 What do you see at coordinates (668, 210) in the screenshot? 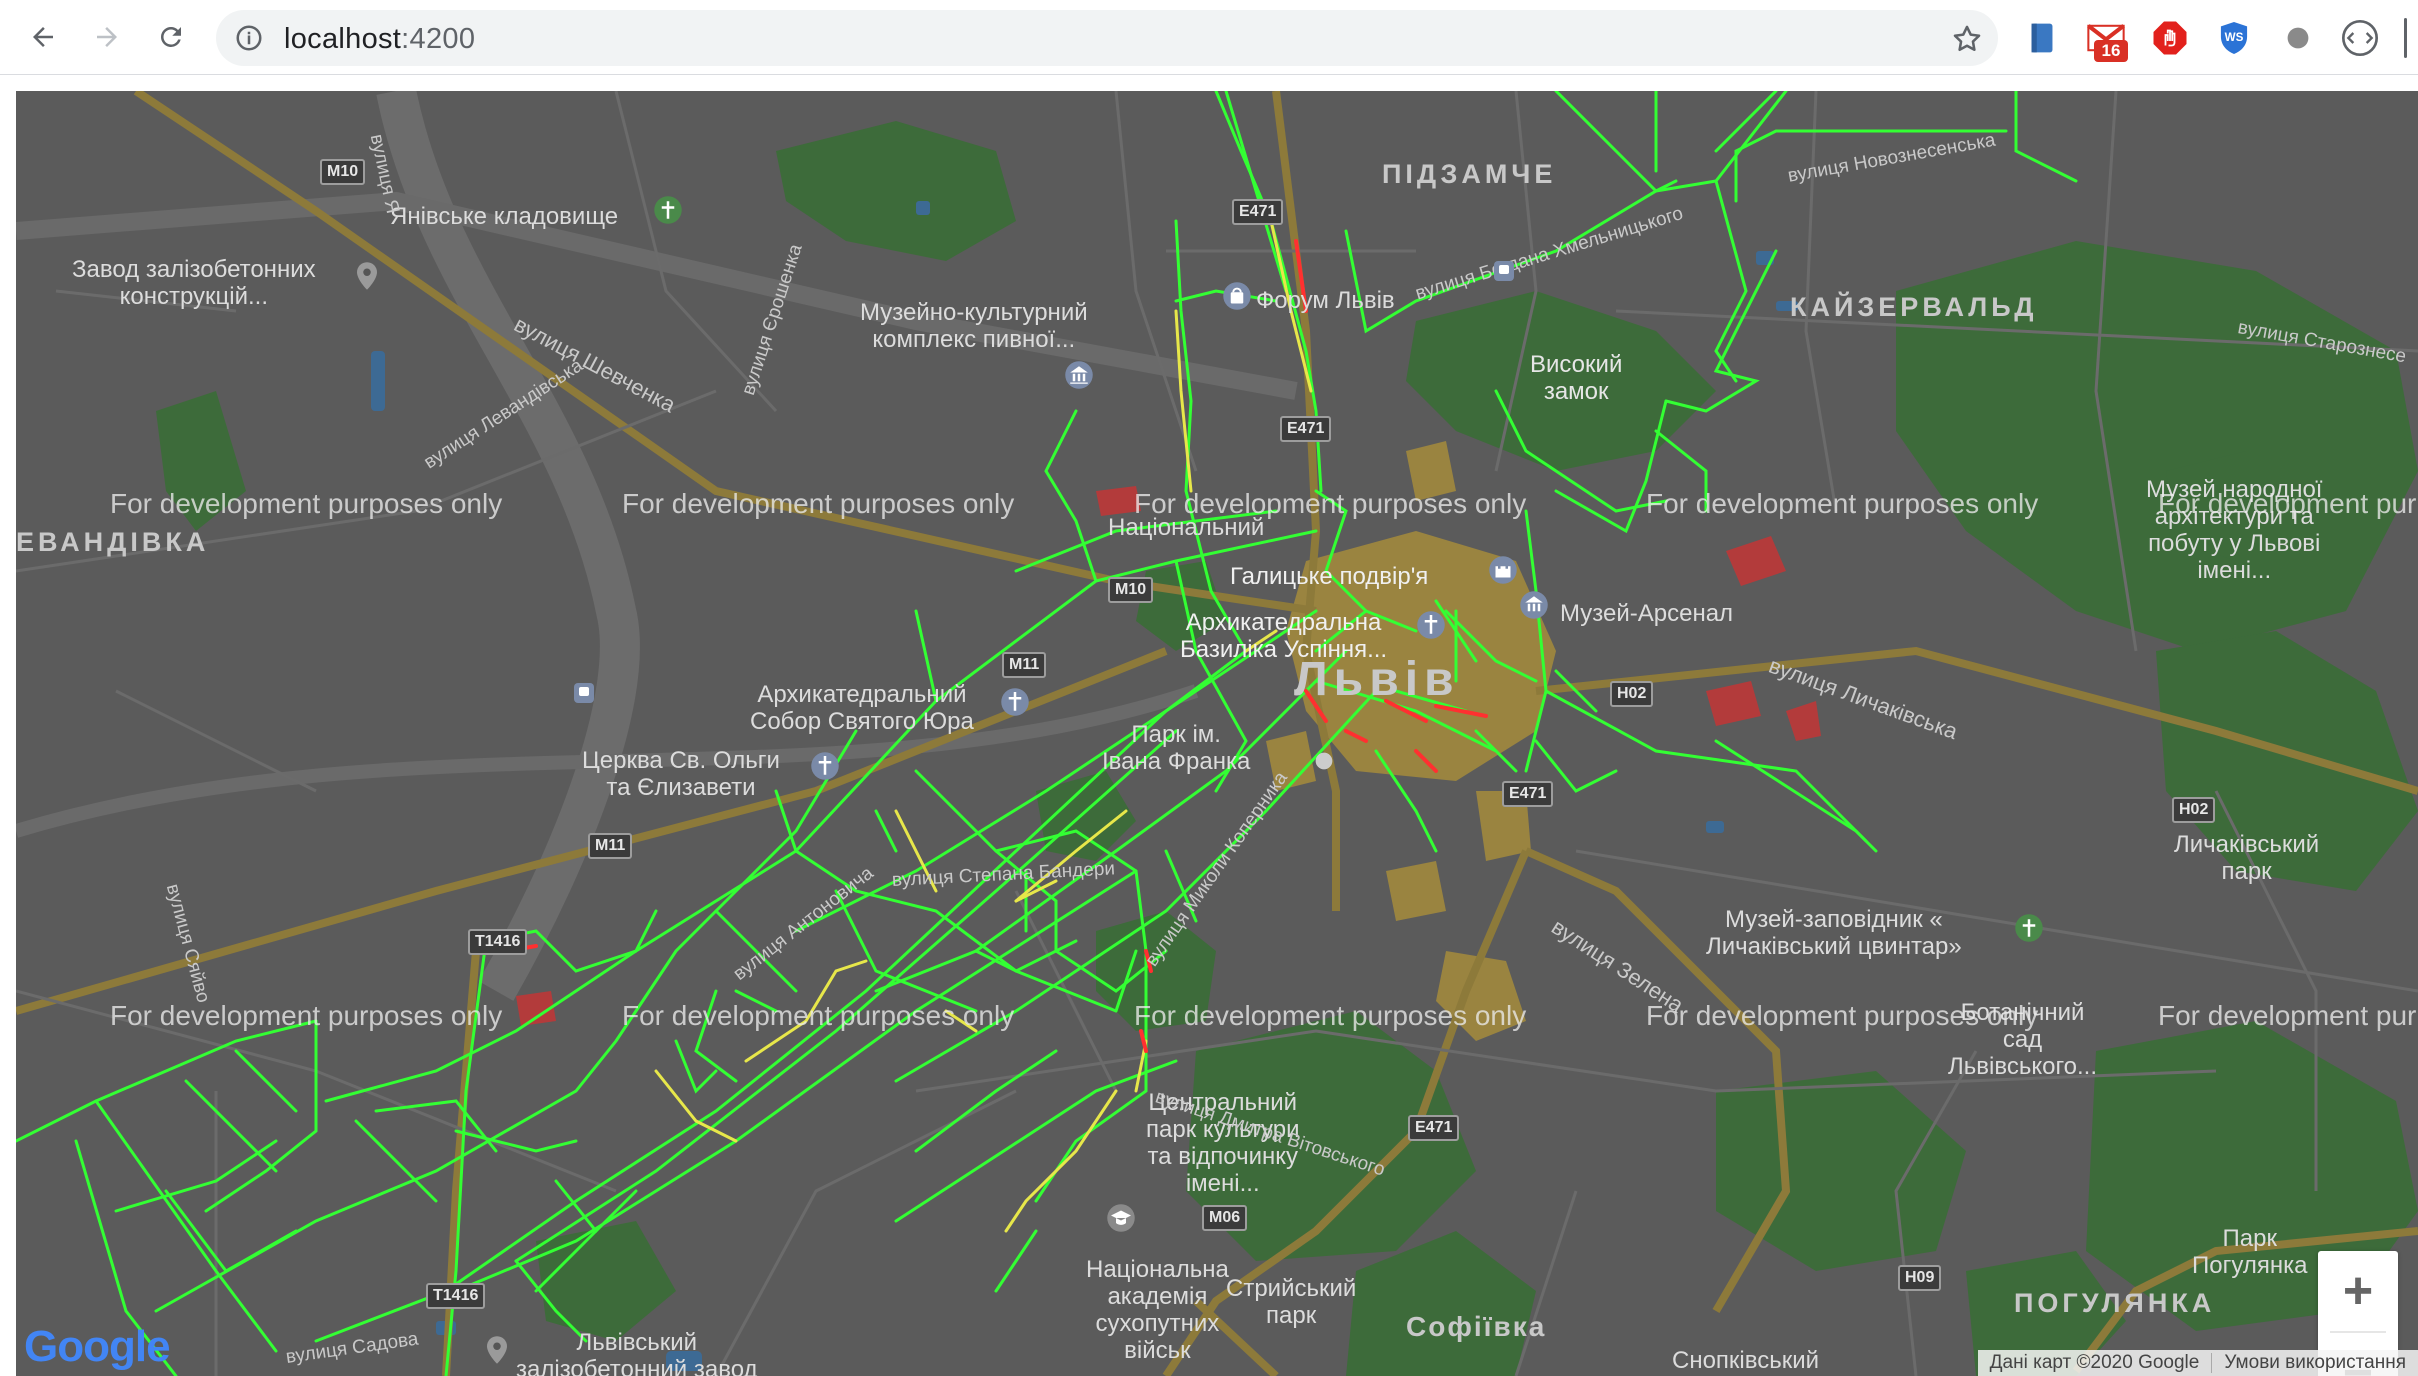
I see `cemetery-pin-icon` at bounding box center [668, 210].